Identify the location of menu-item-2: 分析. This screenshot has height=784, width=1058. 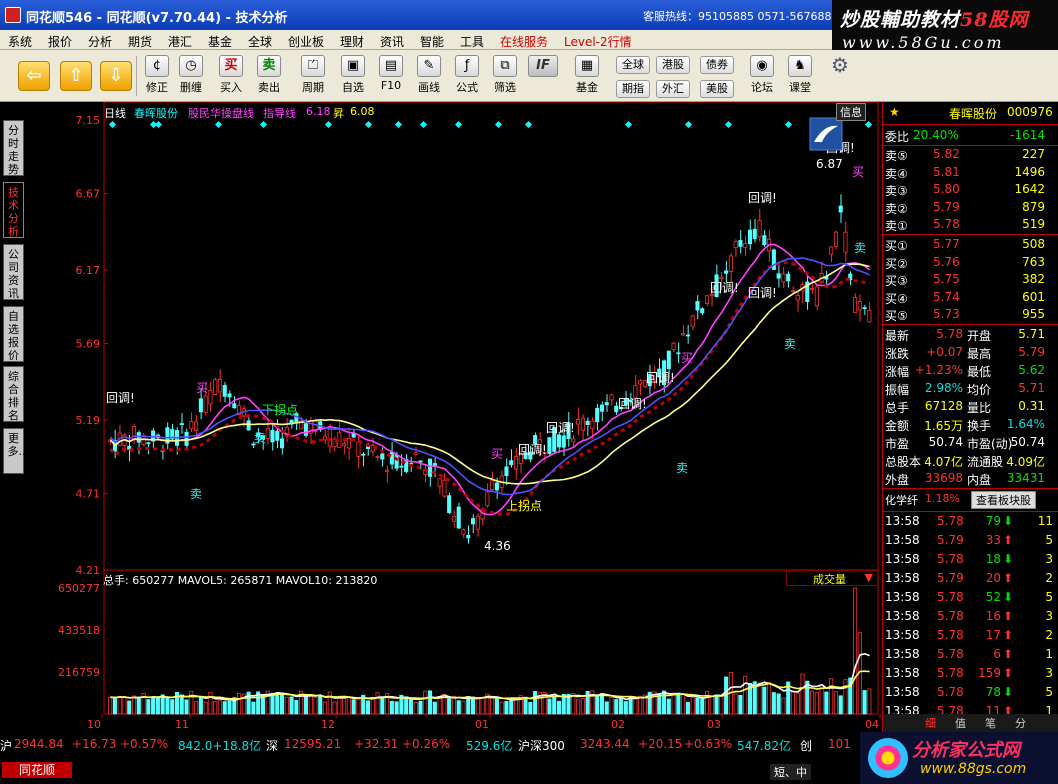
(100, 41).